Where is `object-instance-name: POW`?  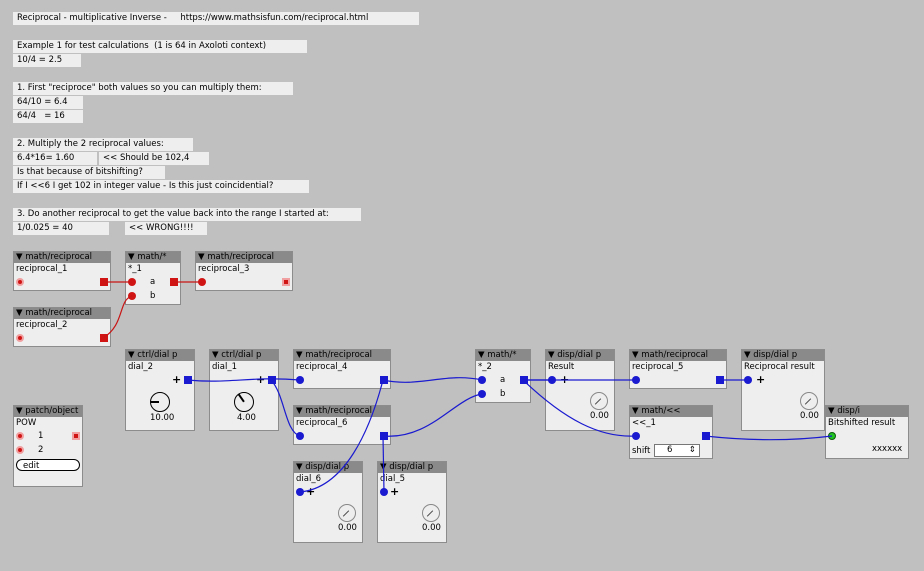
object-instance-name: POW is located at coordinates (26, 423).